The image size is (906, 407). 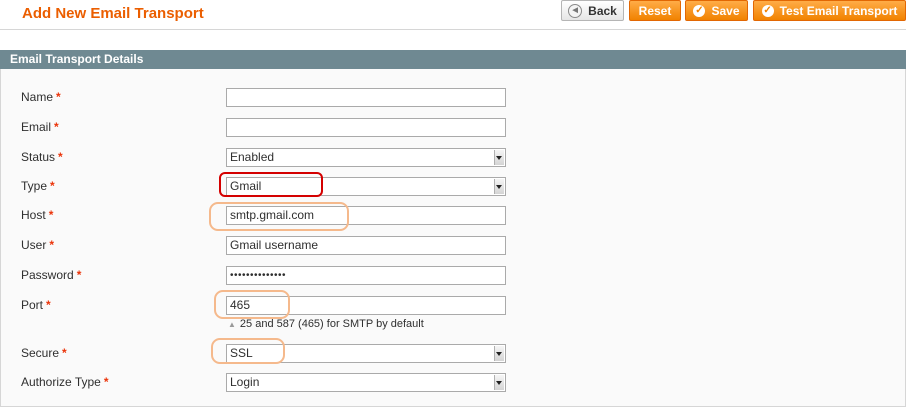 I want to click on email-label: Email *, so click(x=40, y=127).